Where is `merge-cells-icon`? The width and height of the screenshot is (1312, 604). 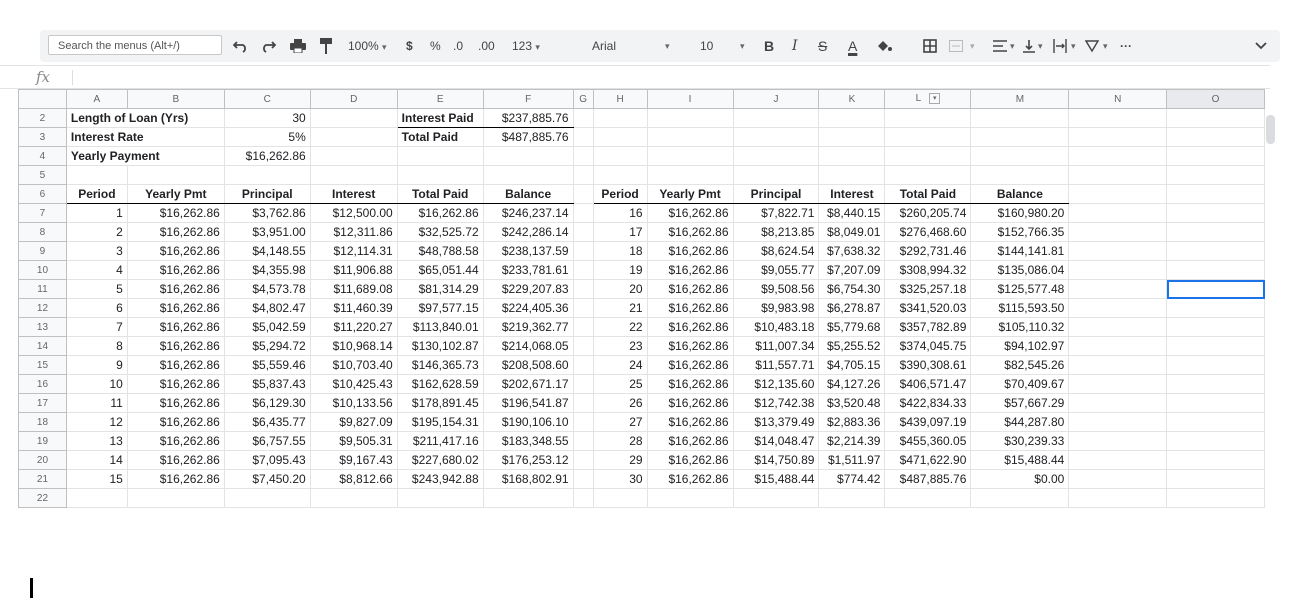
merge-cells-icon is located at coordinates (956, 46).